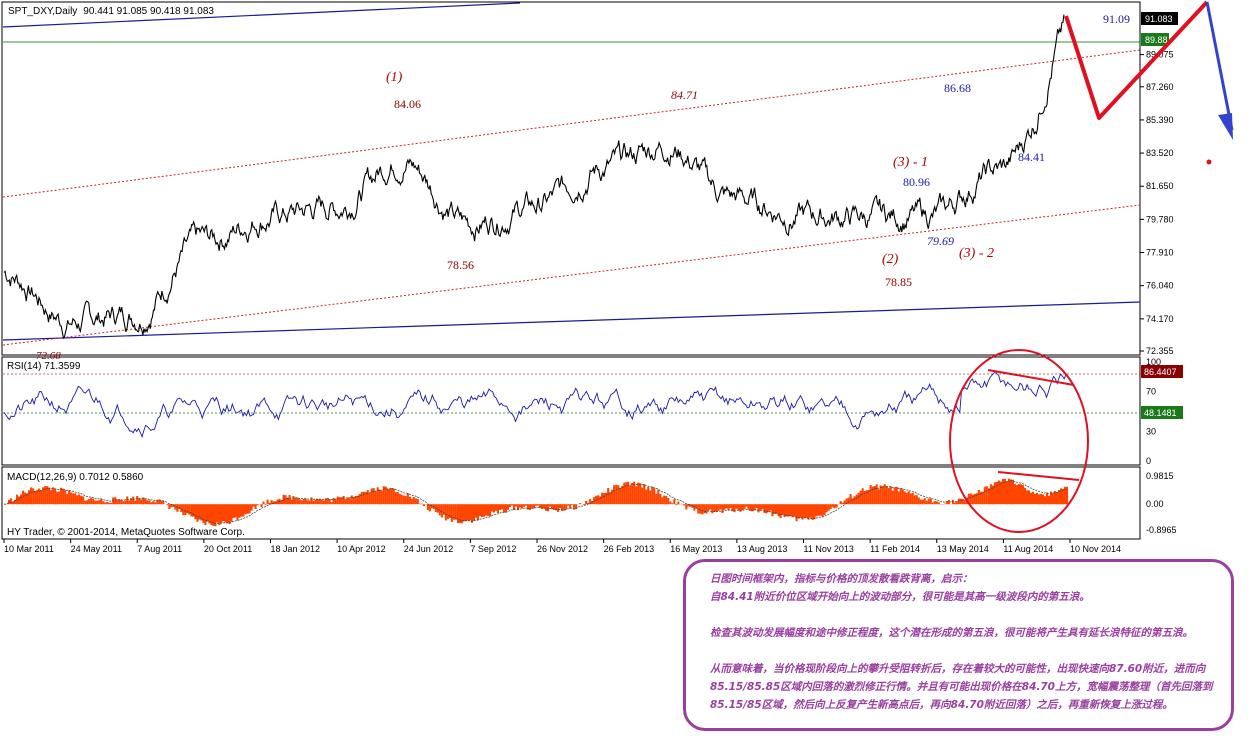  I want to click on annotation-91-09: 91.09, so click(1116, 19).